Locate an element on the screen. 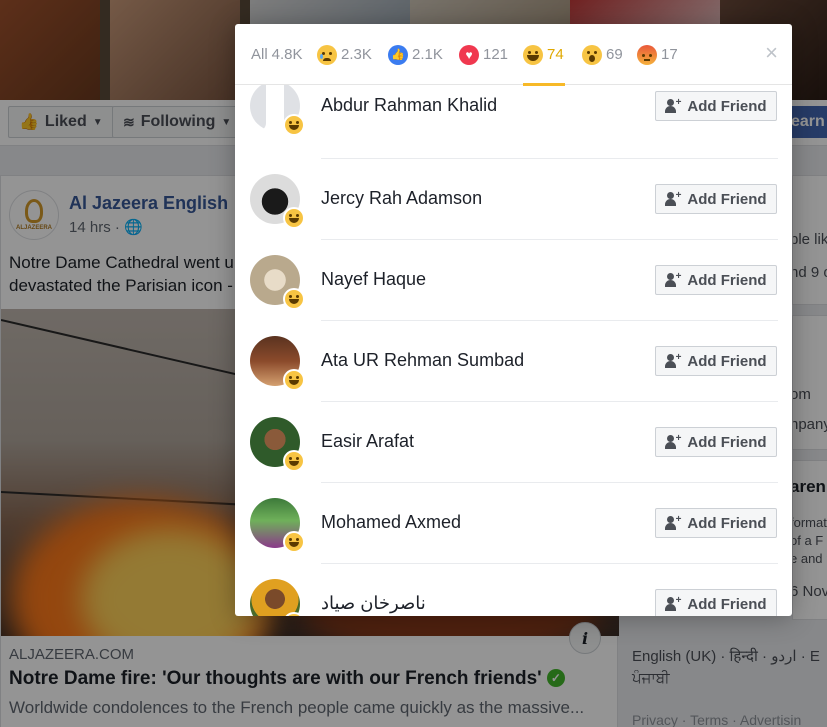 Image resolution: width=827 pixels, height=727 pixels. reaction-tabs: All 4.8K 2.3K 👍 2.1K ♥ 121 74 69 17 × is located at coordinates (513, 55).